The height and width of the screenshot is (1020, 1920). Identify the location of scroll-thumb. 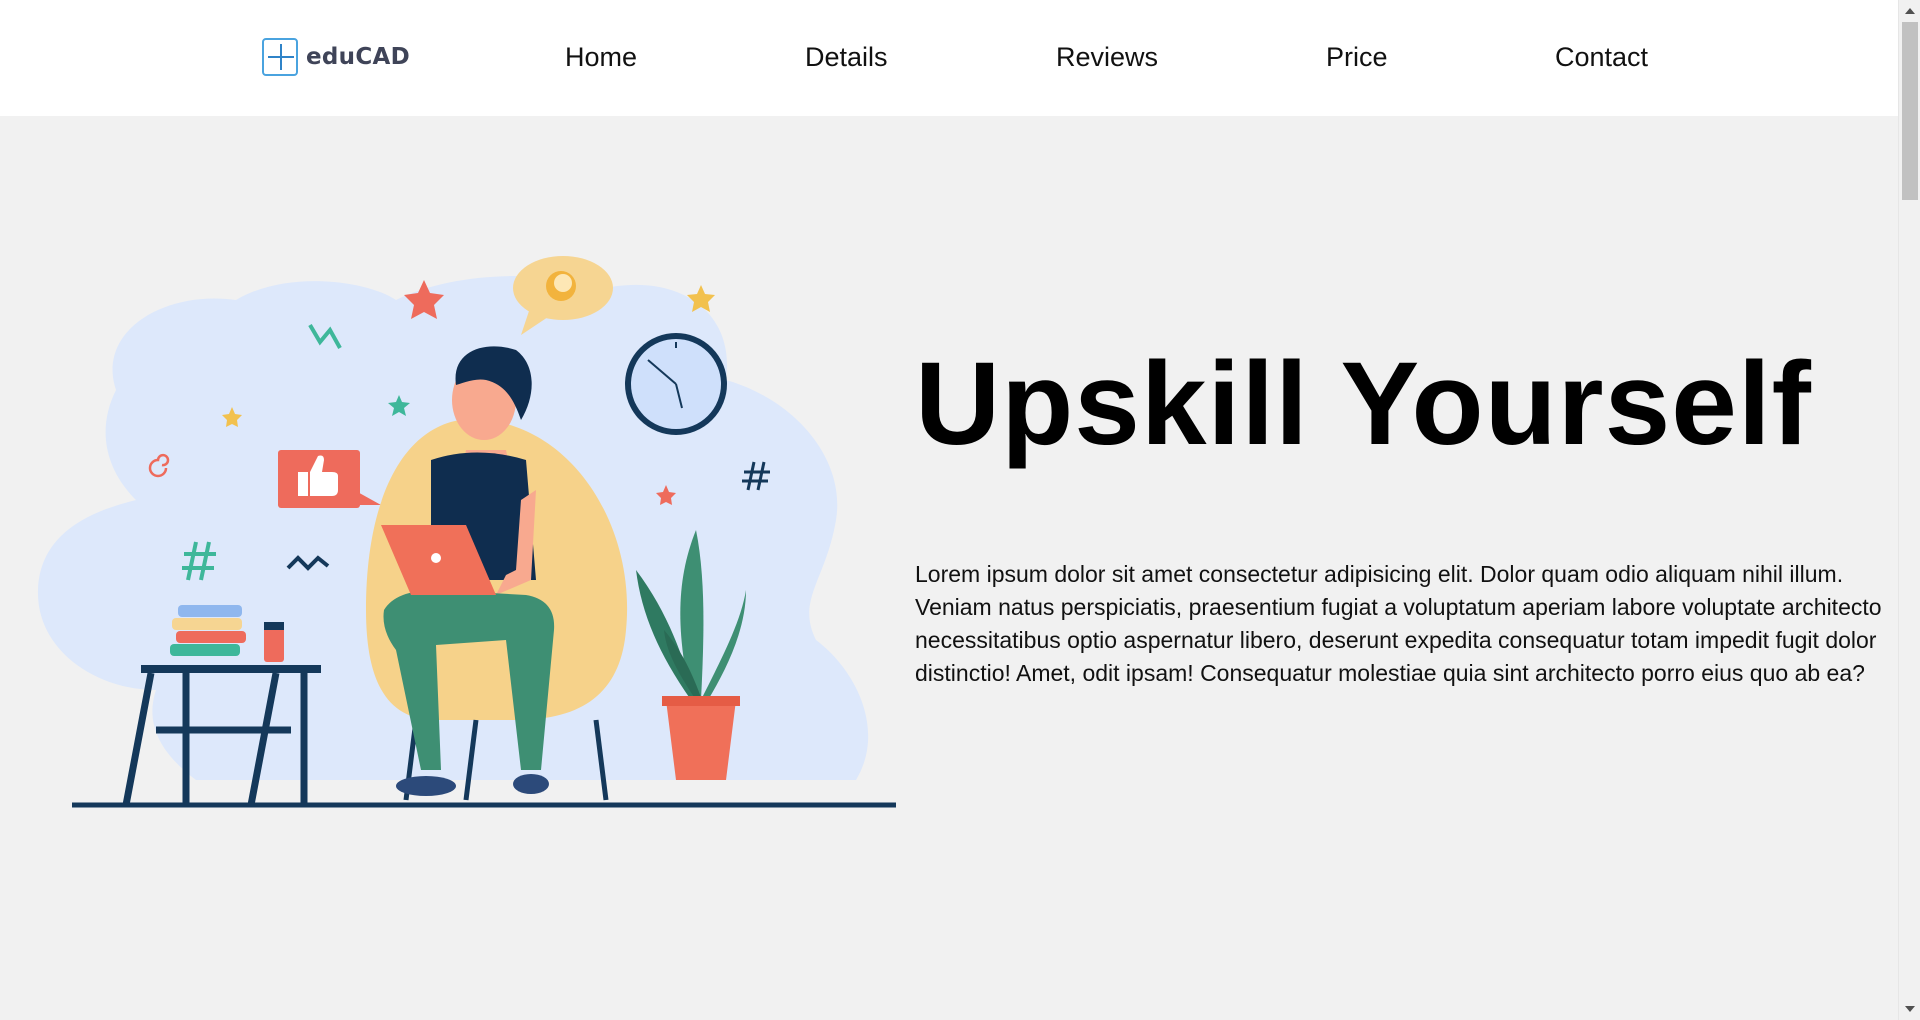
(1910, 111).